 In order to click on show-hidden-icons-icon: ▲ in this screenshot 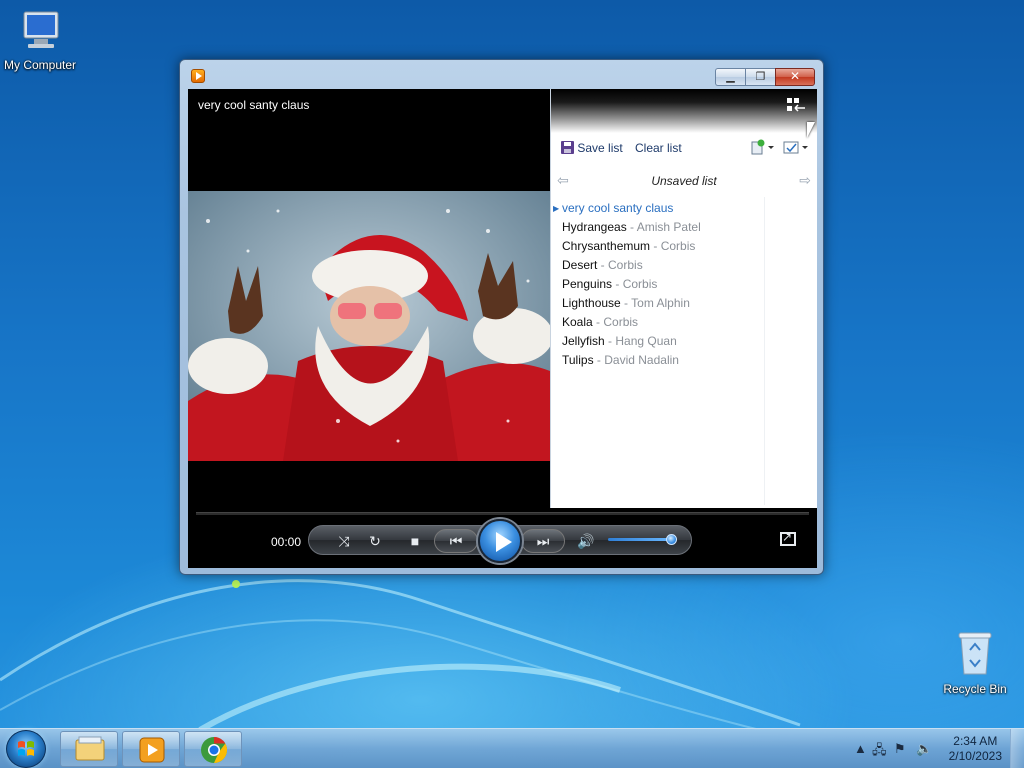, I will do `click(860, 748)`.